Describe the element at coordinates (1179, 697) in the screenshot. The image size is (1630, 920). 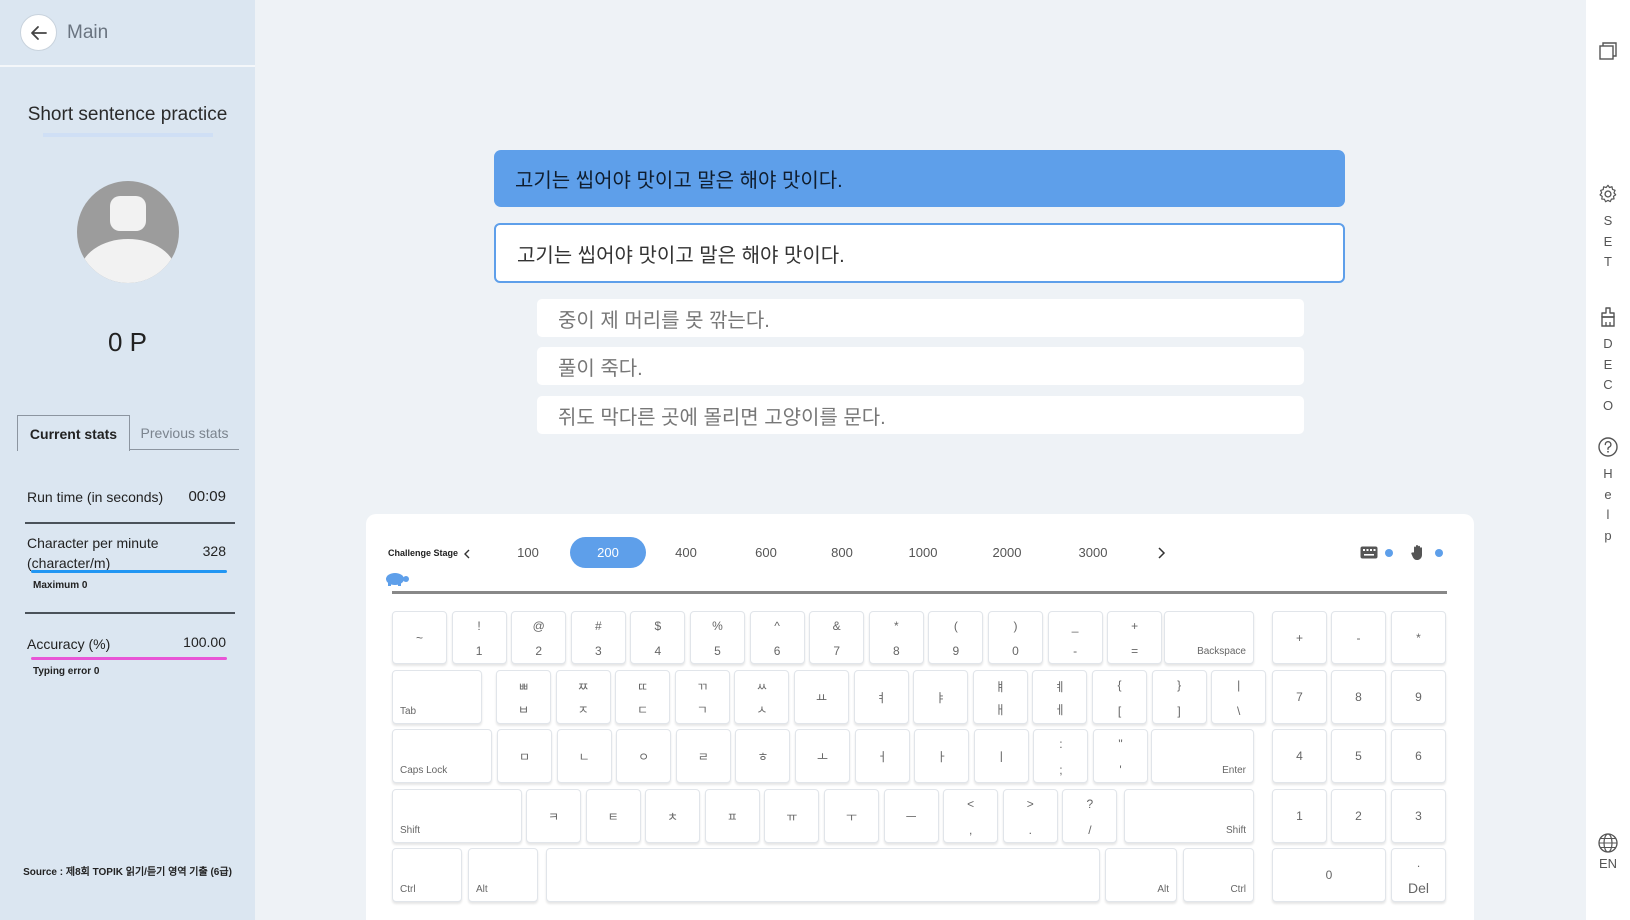
I see `key: }]` at that location.